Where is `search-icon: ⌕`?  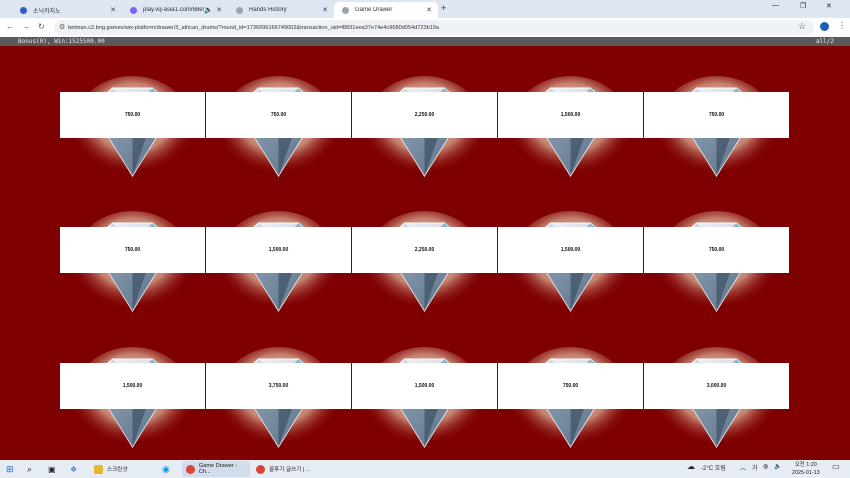 search-icon: ⌕ is located at coordinates (29, 469).